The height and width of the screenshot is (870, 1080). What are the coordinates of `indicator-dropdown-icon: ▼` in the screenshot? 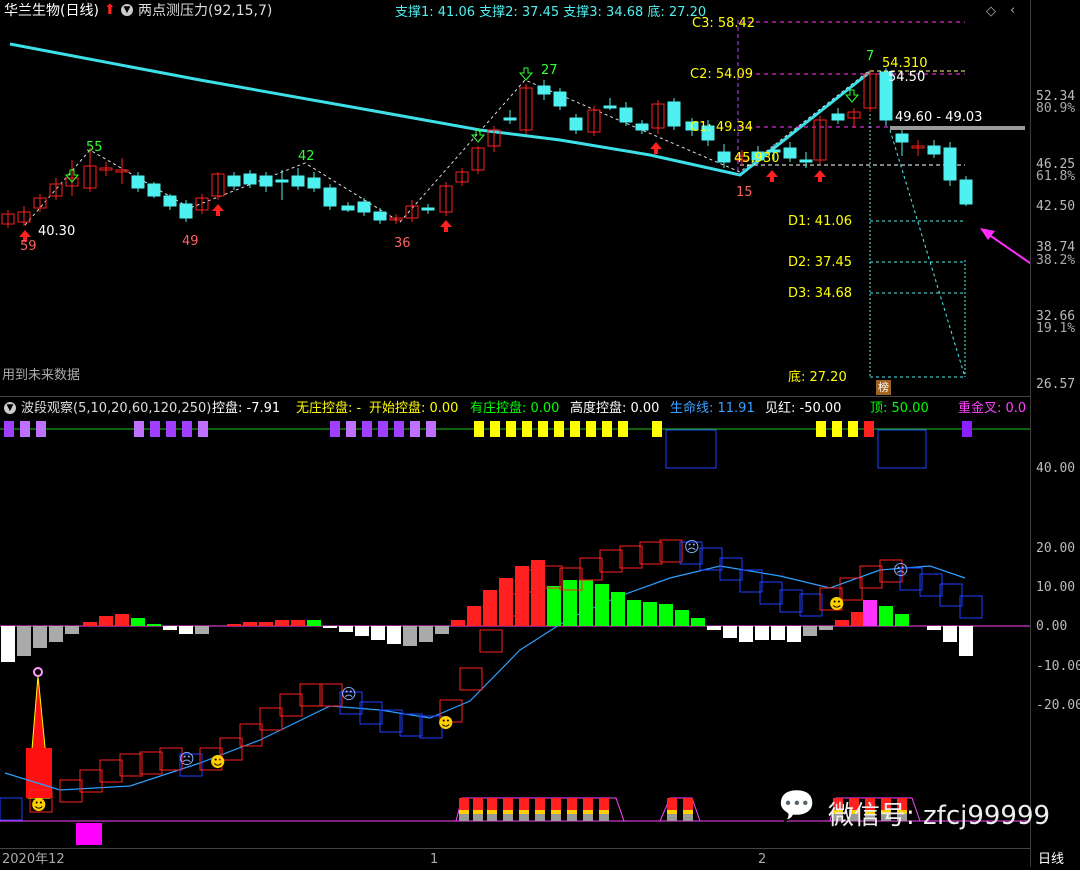 It's located at (10, 408).